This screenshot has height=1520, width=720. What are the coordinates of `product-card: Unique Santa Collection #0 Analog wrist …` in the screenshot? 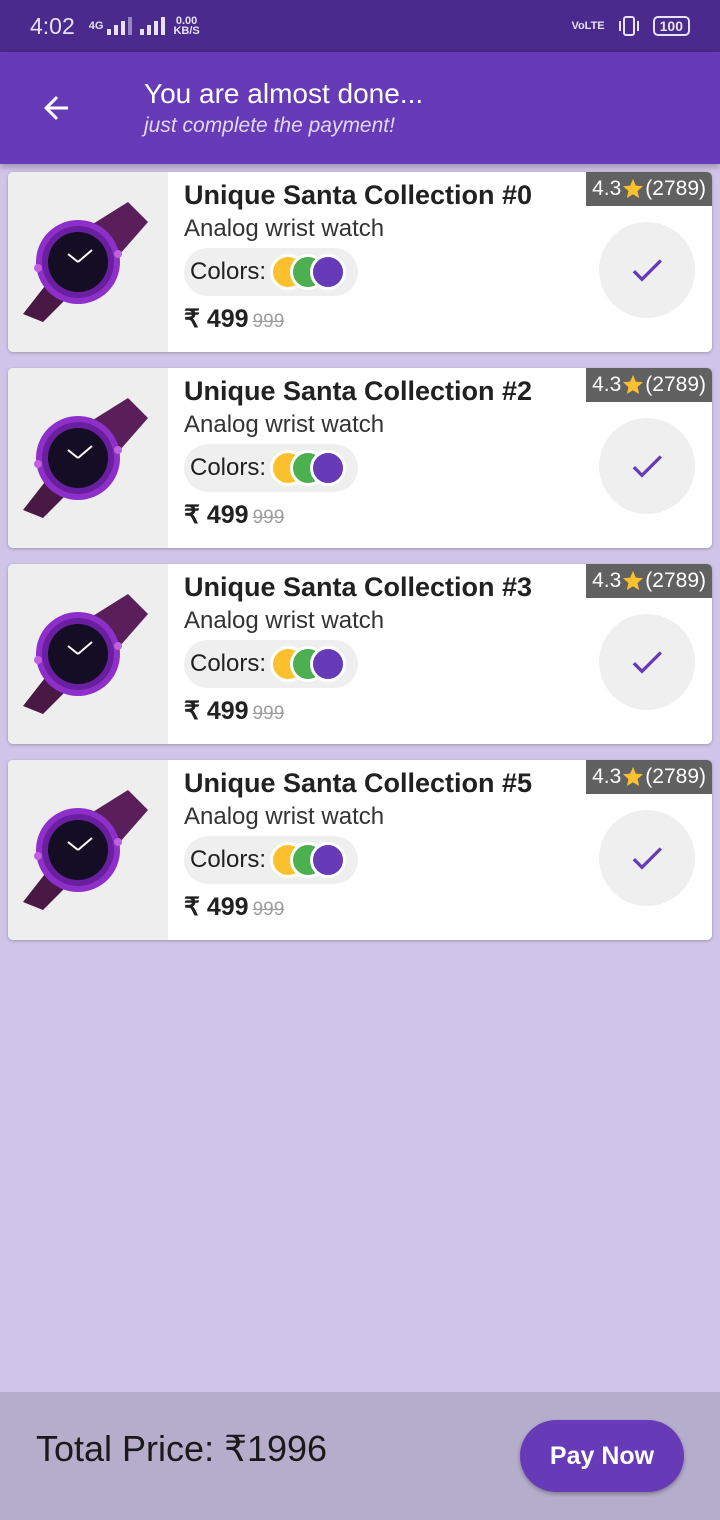 It's located at (360, 262).